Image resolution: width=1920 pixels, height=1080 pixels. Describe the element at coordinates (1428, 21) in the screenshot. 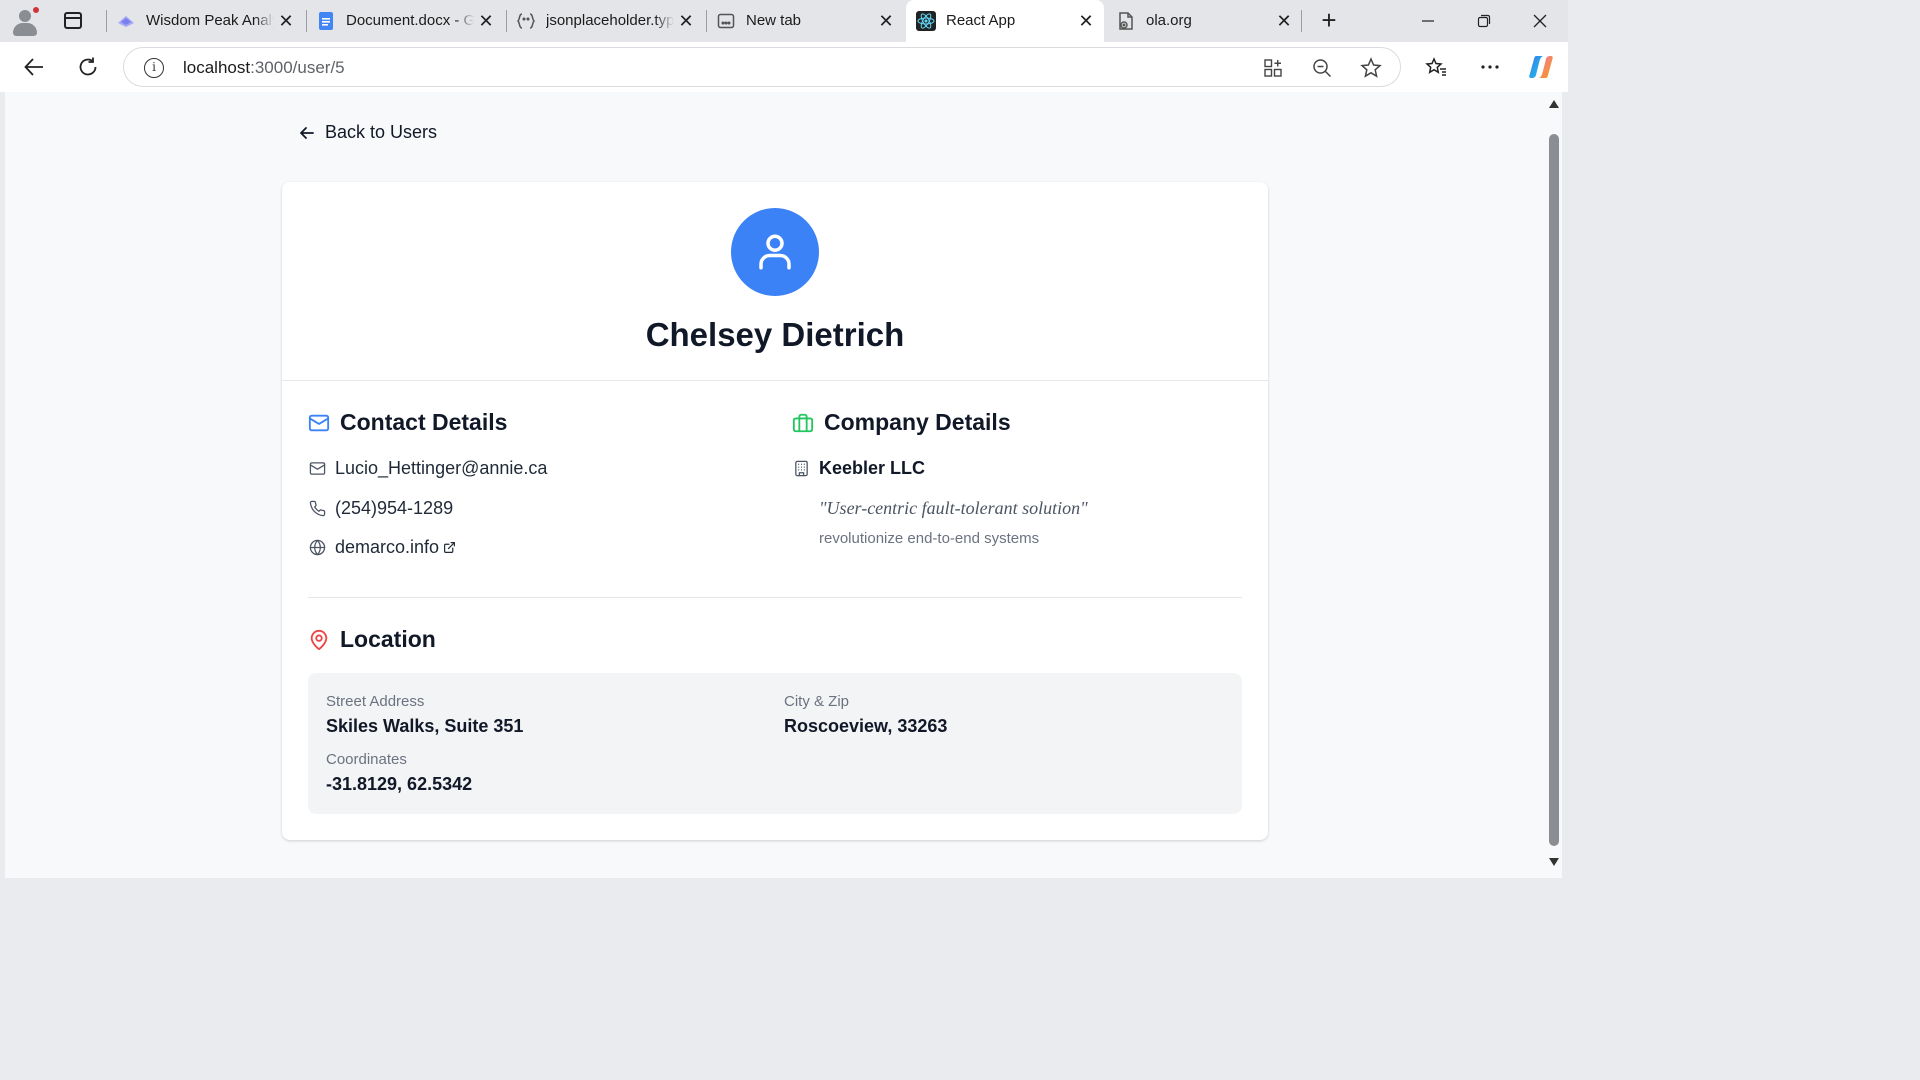

I see `minimize-window-icon` at that location.